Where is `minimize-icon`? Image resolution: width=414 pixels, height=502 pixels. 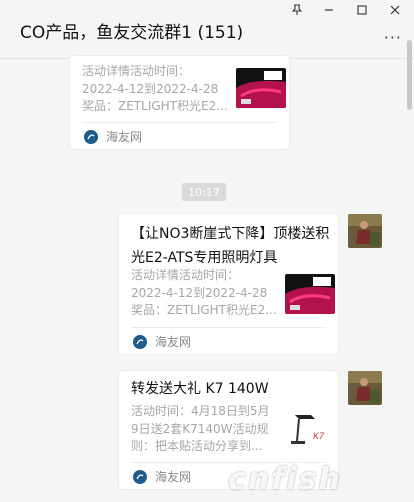 minimize-icon is located at coordinates (329, 10).